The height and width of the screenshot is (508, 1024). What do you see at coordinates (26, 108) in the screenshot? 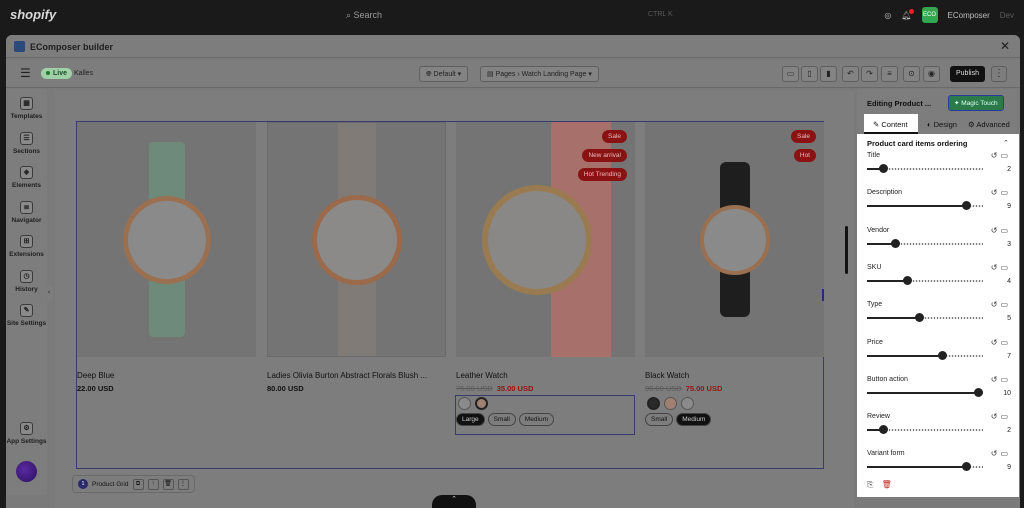
I see `sidebar-item-templates: ▦ Templates` at bounding box center [26, 108].